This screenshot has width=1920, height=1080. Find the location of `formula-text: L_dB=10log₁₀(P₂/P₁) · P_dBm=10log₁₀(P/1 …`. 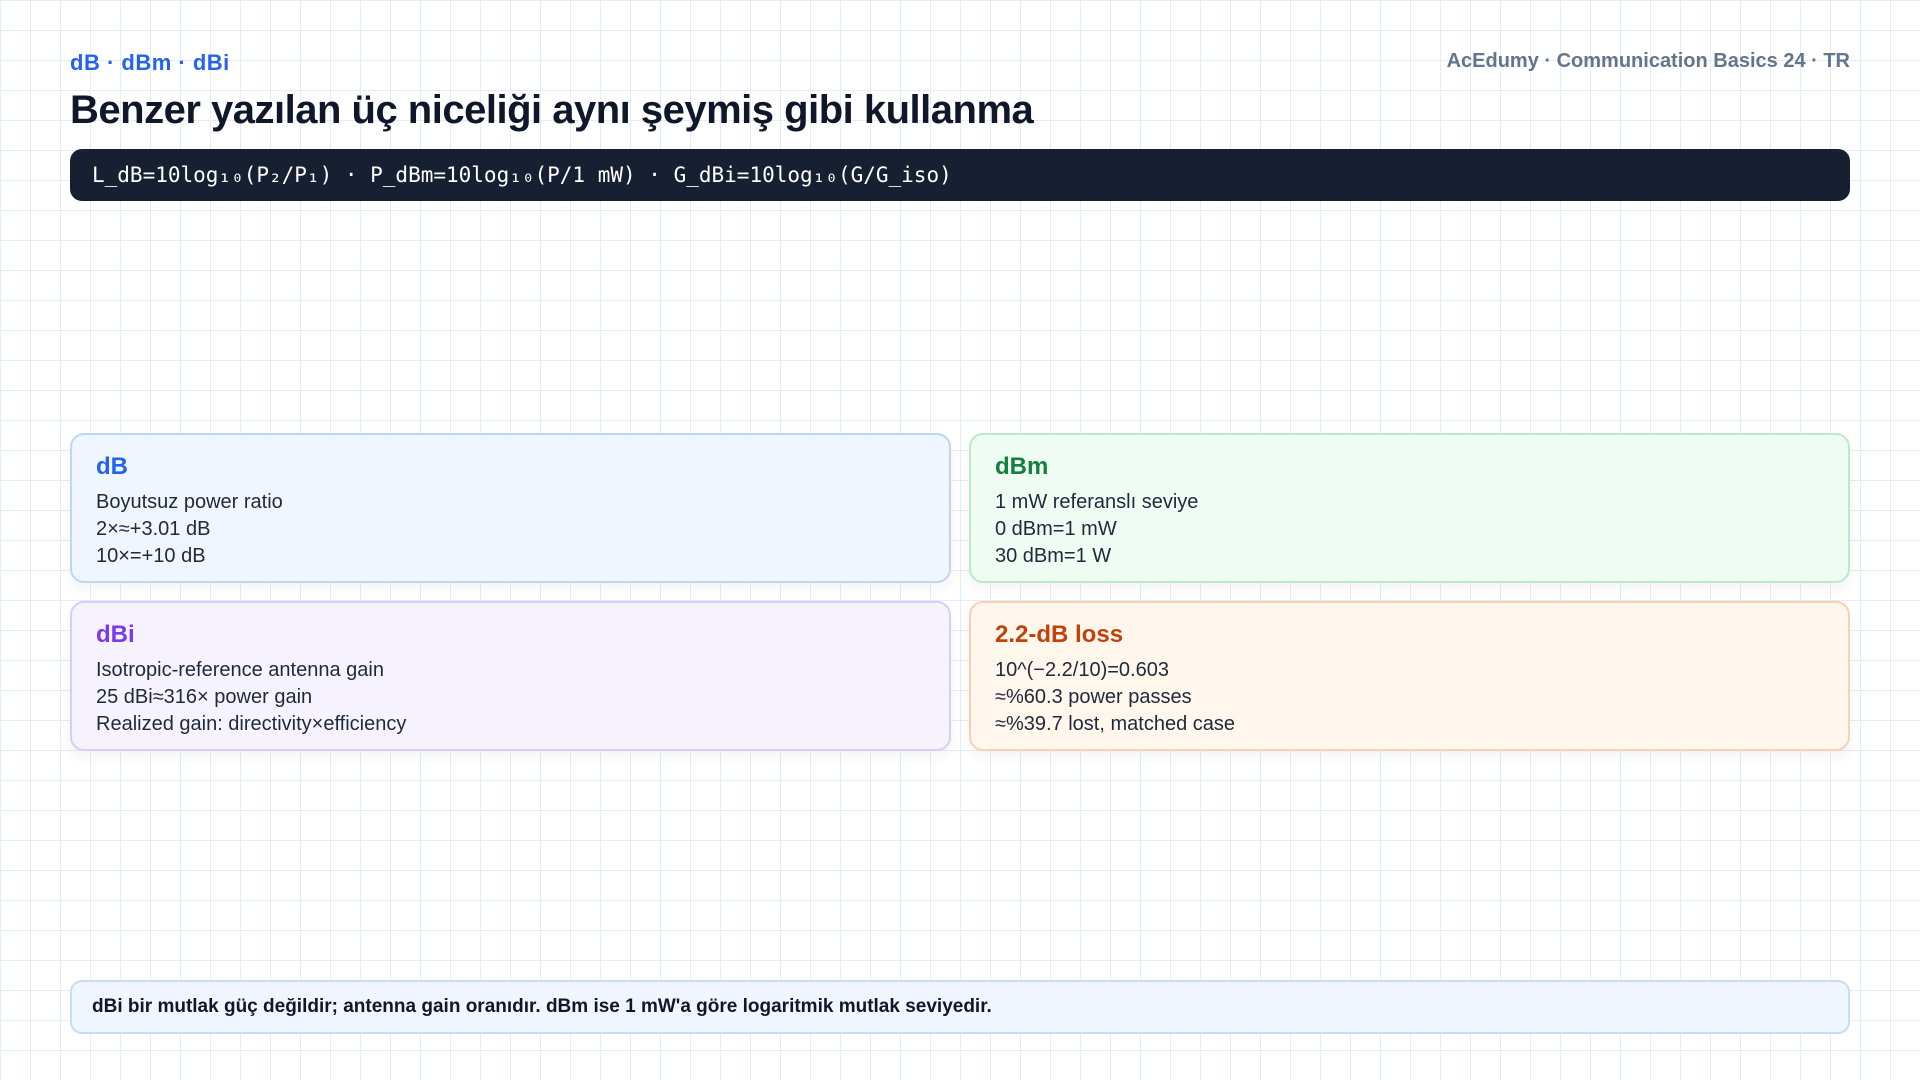

formula-text: L_dB=10log₁₀(P₂/P₁) · P_dBm=10log₁₀(P/1 … is located at coordinates (522, 175).